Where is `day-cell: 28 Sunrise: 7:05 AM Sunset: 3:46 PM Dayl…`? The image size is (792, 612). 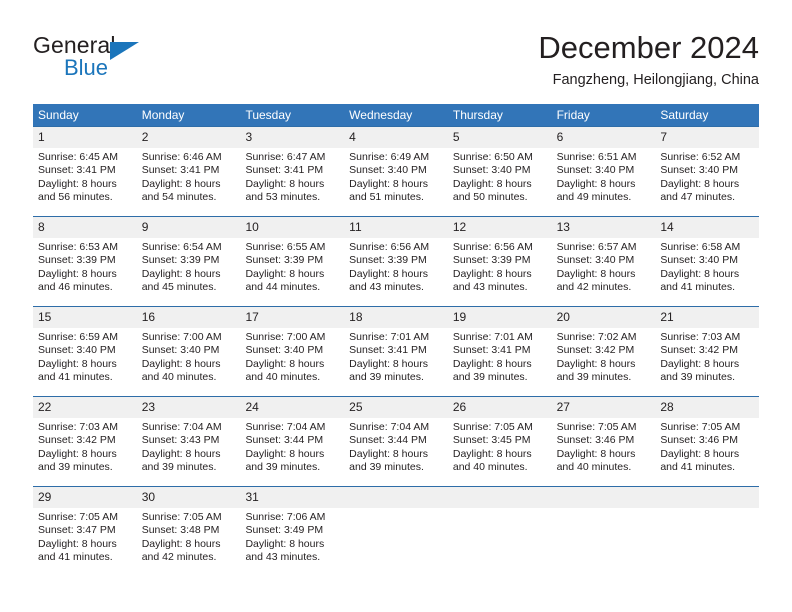 day-cell: 28 Sunrise: 7:05 AM Sunset: 3:46 PM Dayl… is located at coordinates (707, 441).